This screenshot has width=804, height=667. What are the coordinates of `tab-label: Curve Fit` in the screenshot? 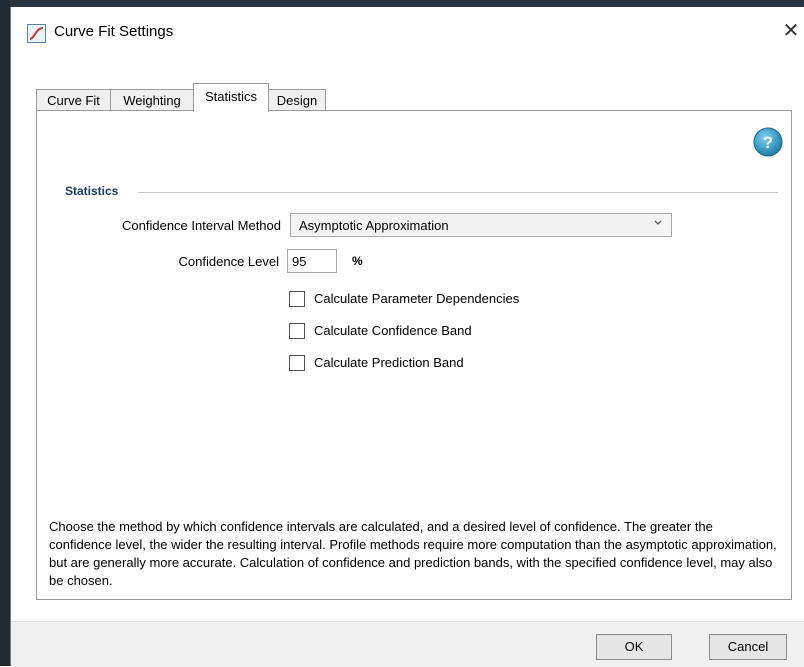 It's located at (73, 100).